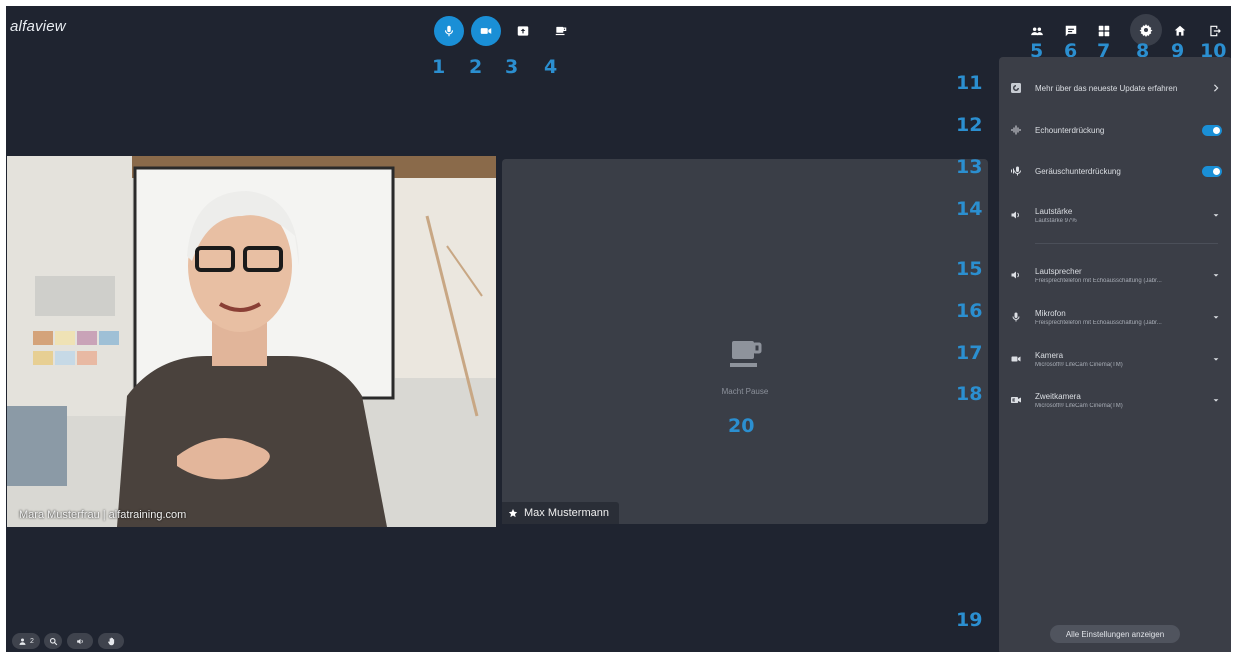 The height and width of the screenshot is (655, 1235). Describe the element at coordinates (1106, 88) in the screenshot. I see `update-label: Mehr über das neueste Update erfahren` at that location.